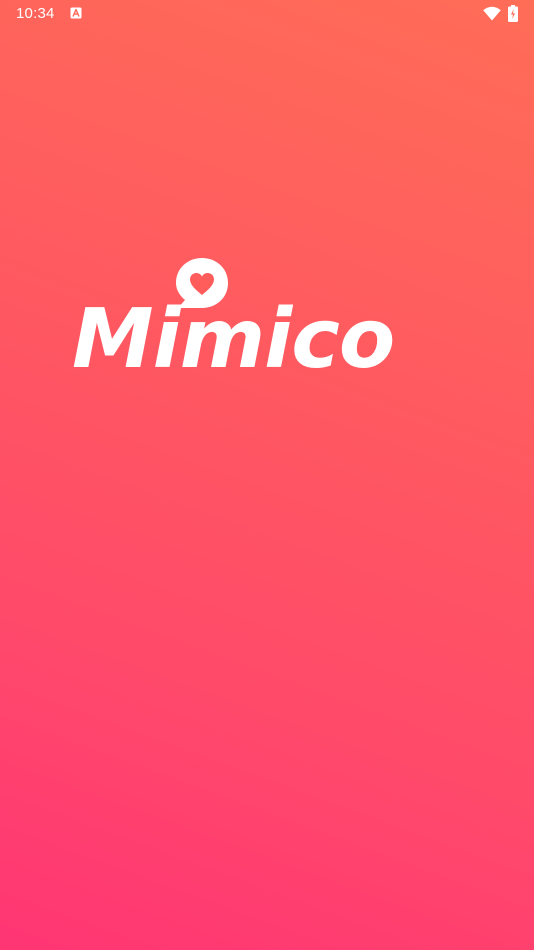 The height and width of the screenshot is (950, 534). Describe the element at coordinates (76, 13) in the screenshot. I see `font-a-icon` at that location.